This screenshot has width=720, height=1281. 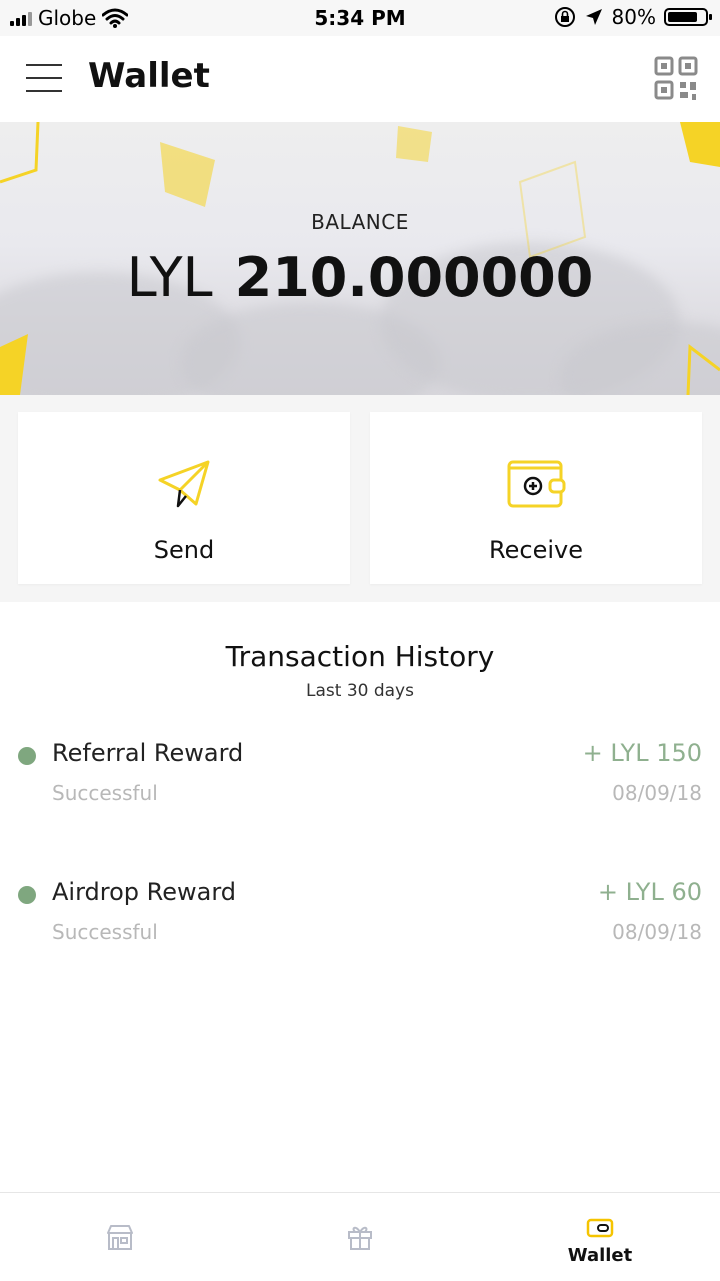 What do you see at coordinates (536, 550) in the screenshot?
I see `receive-label: Receive` at bounding box center [536, 550].